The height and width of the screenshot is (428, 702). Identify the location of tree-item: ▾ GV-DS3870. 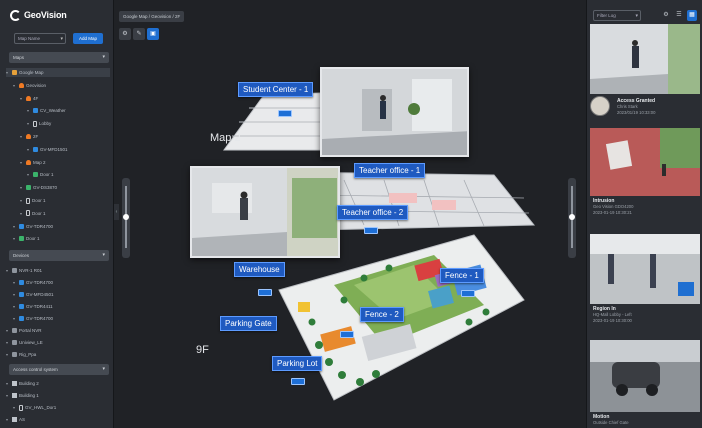
(65, 187).